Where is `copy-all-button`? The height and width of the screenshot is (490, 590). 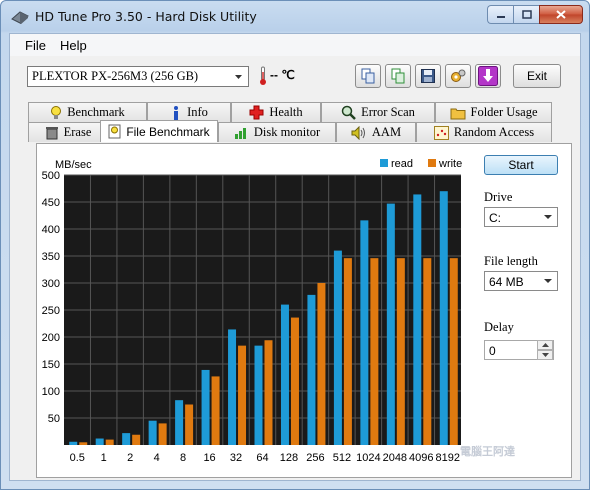
copy-all-button is located at coordinates (398, 76).